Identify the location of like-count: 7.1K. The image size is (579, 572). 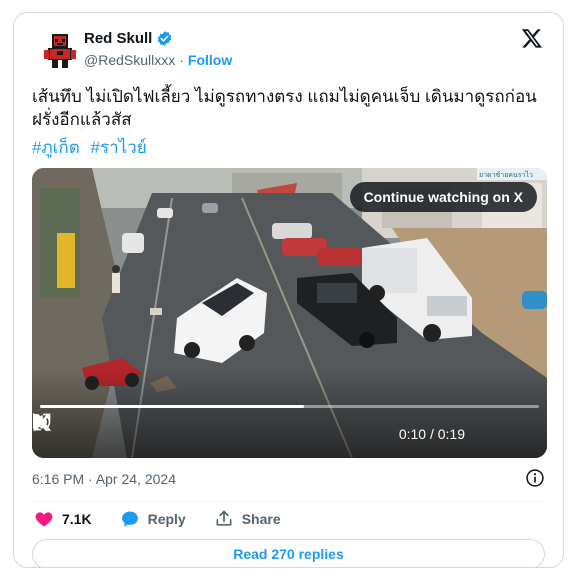
(77, 519).